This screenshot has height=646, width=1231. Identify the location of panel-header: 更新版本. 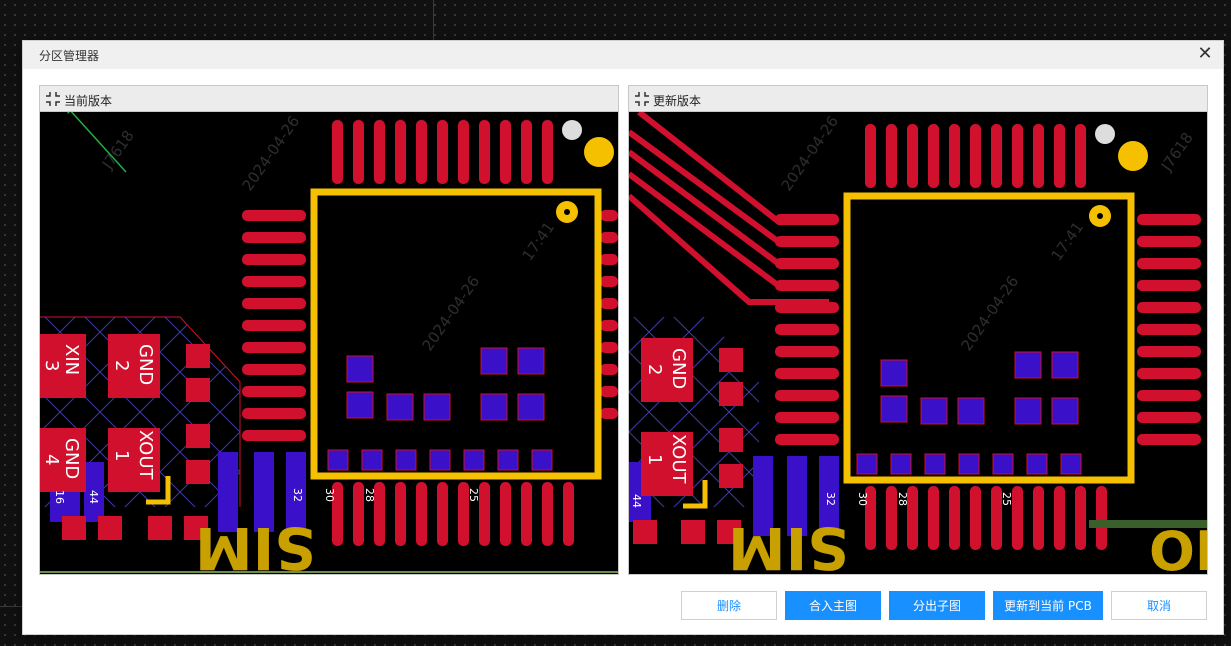
(918, 99).